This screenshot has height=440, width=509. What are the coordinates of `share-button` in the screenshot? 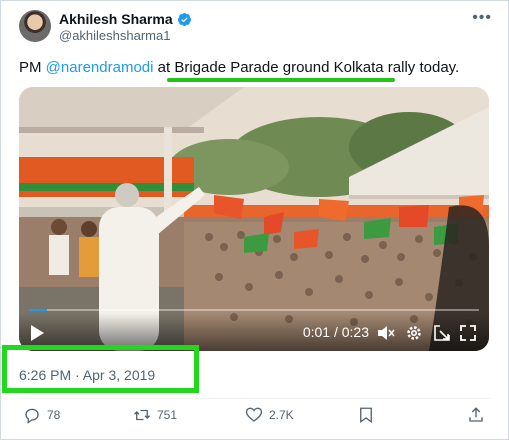 It's located at (476, 415).